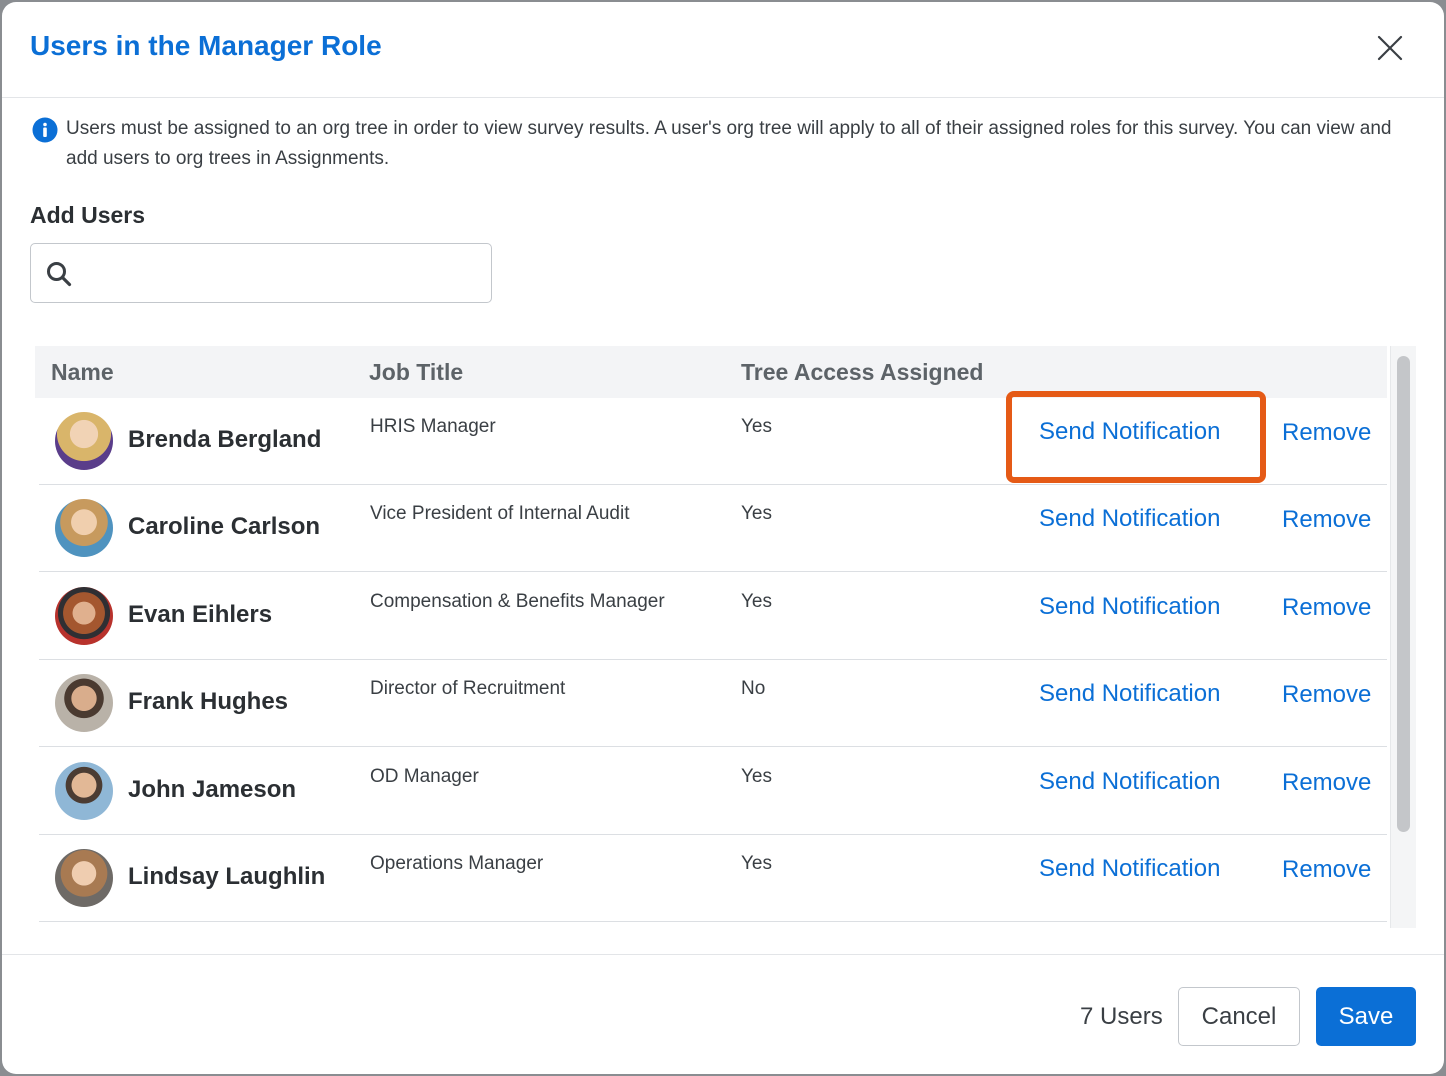 This screenshot has height=1076, width=1446. I want to click on table-scrollbar, so click(1403, 637).